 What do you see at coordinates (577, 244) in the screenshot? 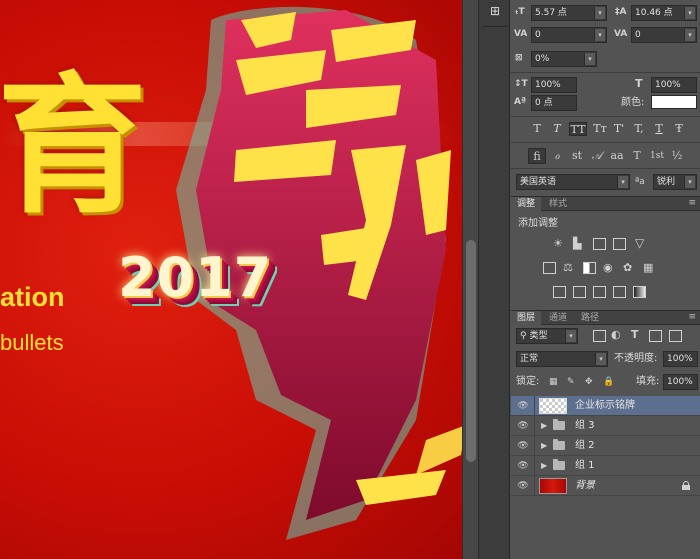
I see `levels-icon: ▙` at bounding box center [577, 244].